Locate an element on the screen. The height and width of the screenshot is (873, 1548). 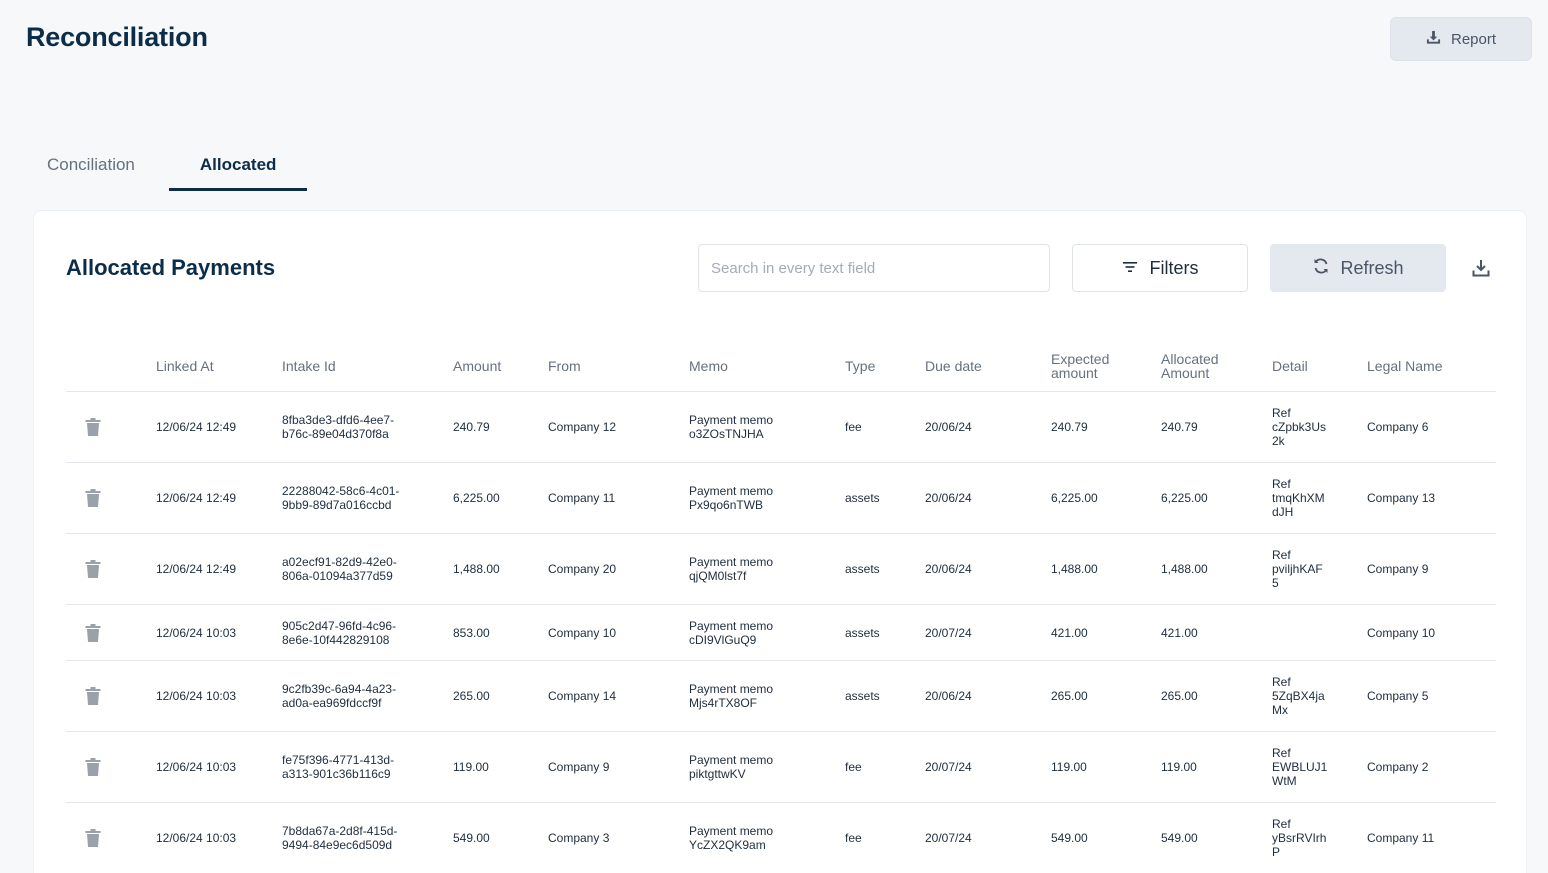
cell-memo-line2: cDI9VlGuQ9 is located at coordinates (723, 639).